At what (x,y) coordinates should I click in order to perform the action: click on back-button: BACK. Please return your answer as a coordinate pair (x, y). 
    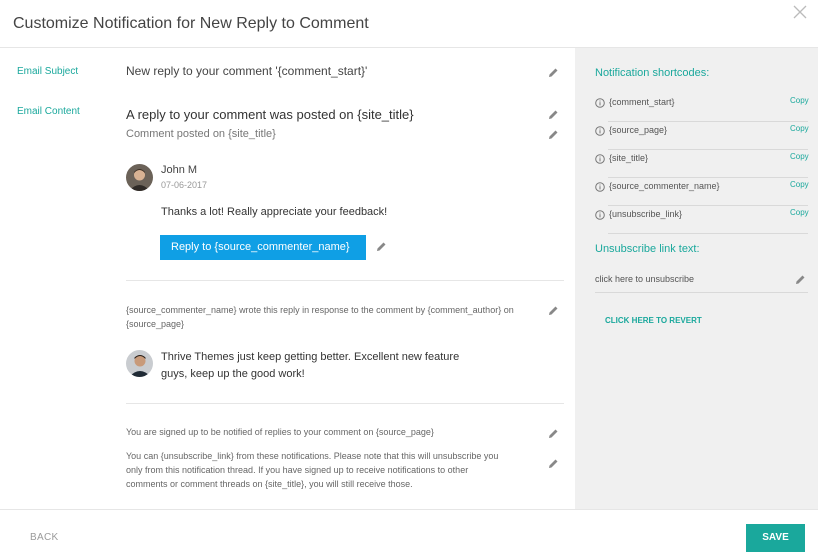
    Looking at the image, I should click on (44, 537).